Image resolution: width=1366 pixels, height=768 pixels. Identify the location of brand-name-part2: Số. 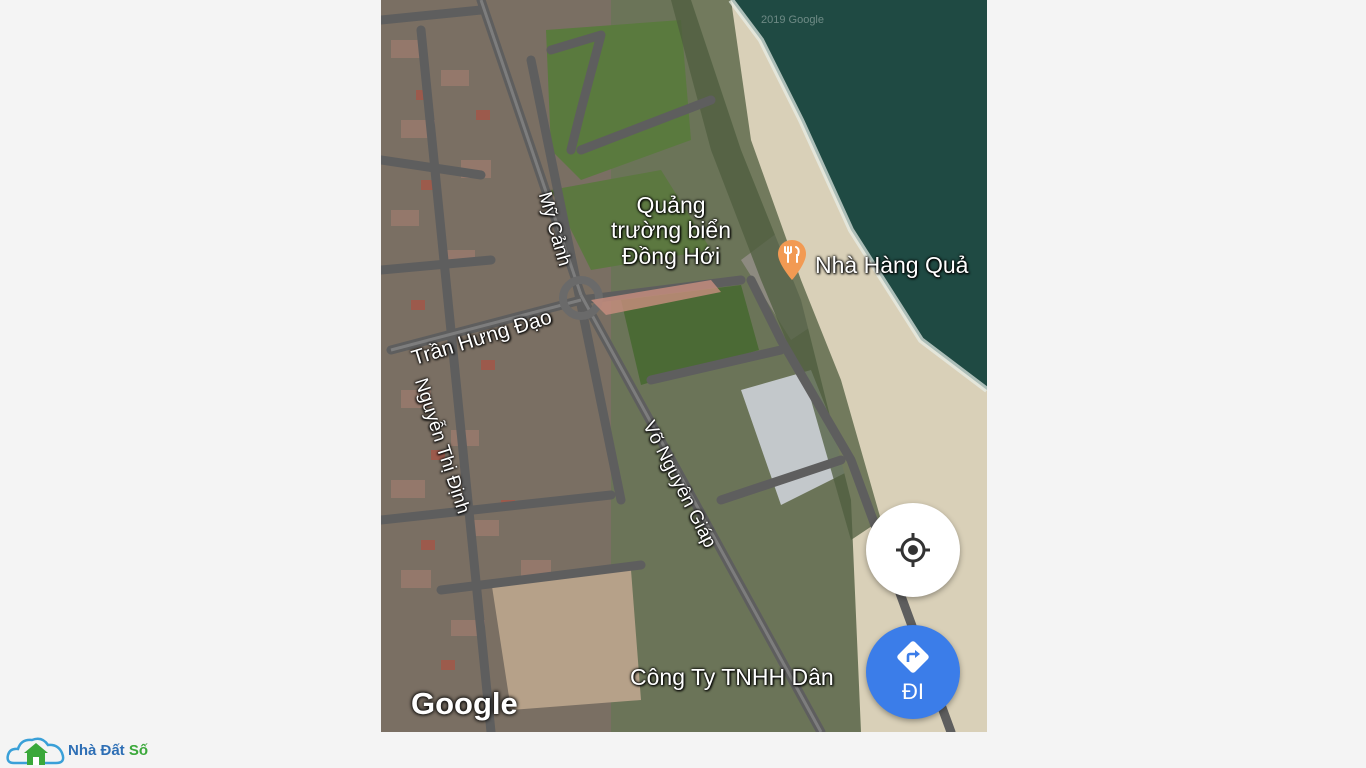
(138, 750).